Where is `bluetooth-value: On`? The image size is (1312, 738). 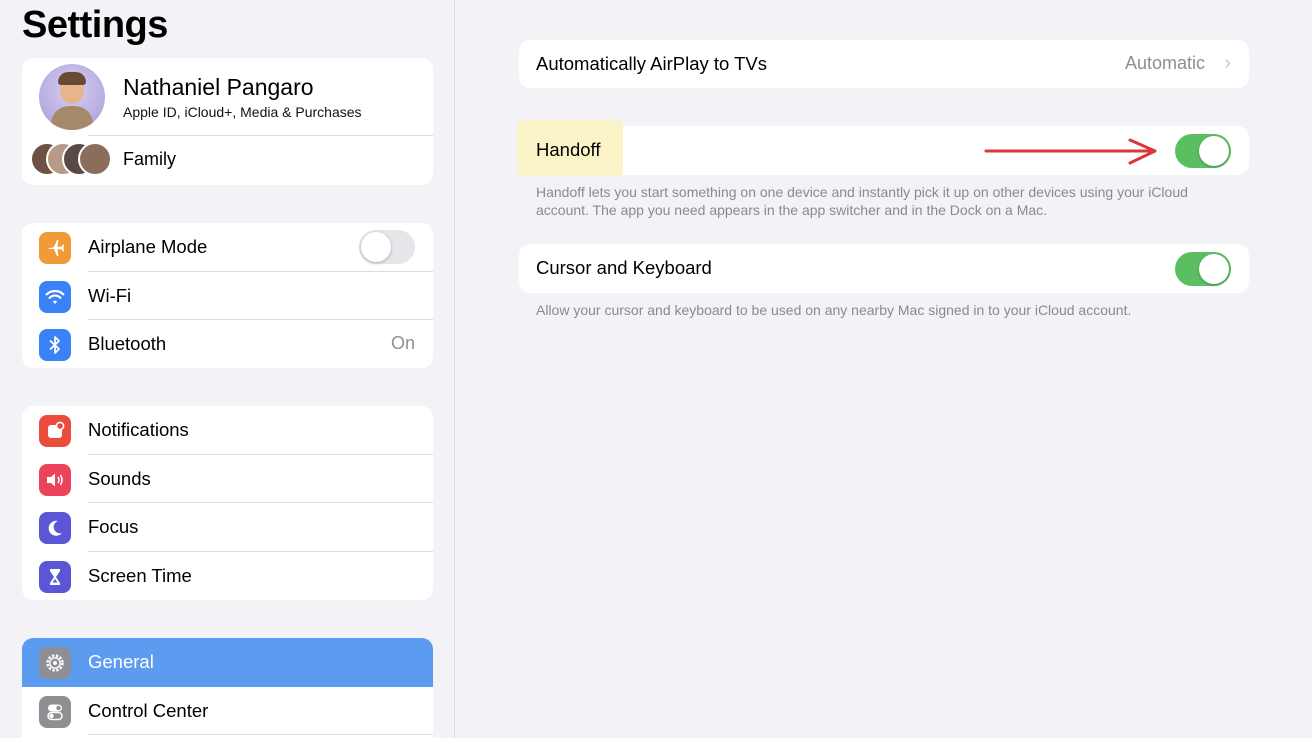
bluetooth-value: On is located at coordinates (402, 343).